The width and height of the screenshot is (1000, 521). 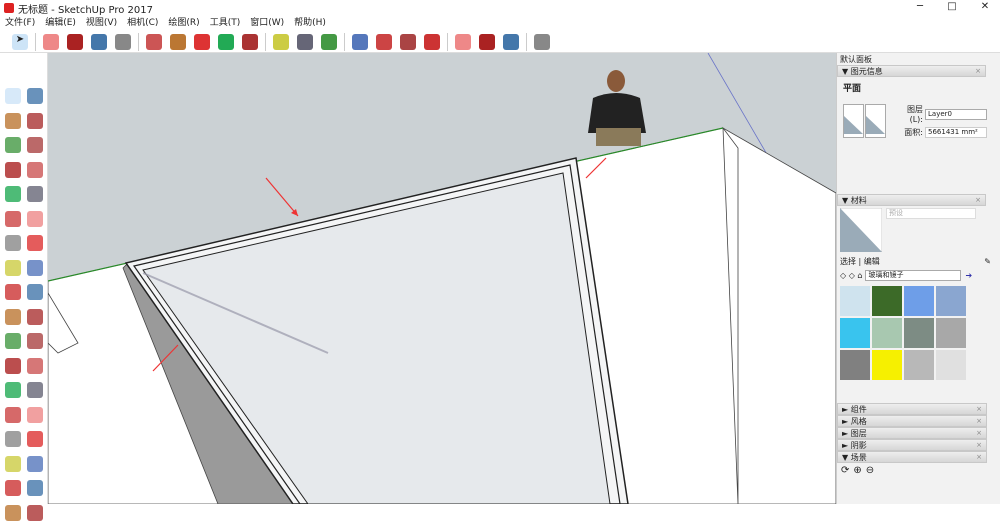 What do you see at coordinates (463, 41) in the screenshot?
I see `warehouse-icon` at bounding box center [463, 41].